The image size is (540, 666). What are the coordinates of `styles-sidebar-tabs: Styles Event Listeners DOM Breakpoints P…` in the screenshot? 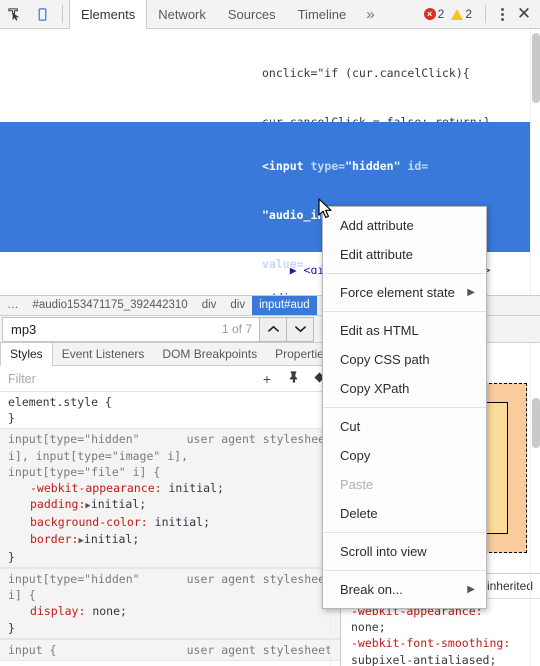 It's located at (170, 354).